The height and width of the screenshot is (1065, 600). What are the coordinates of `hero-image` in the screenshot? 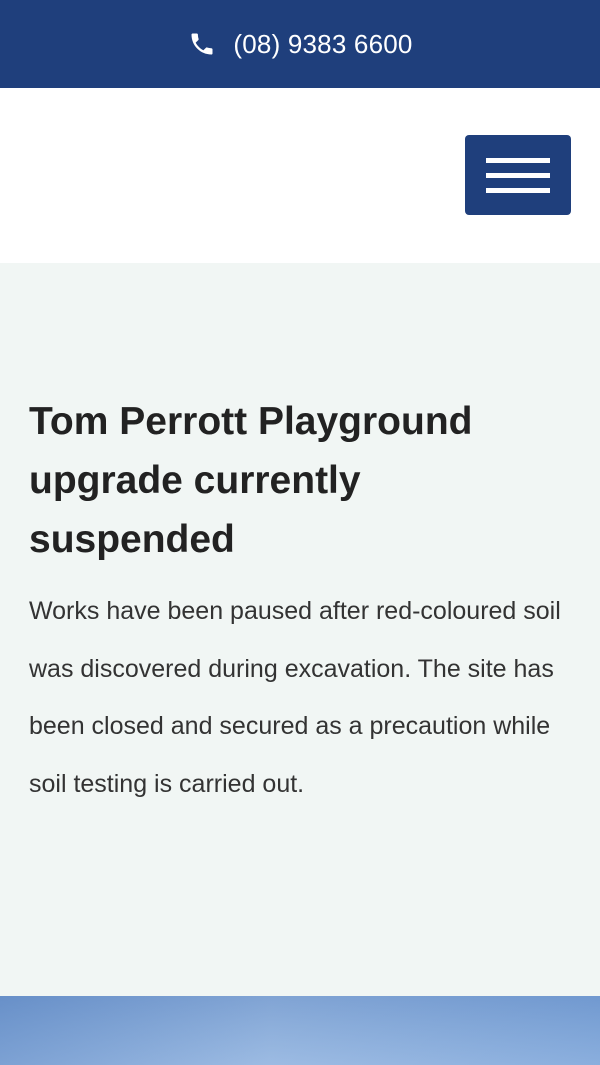 It's located at (300, 1030).